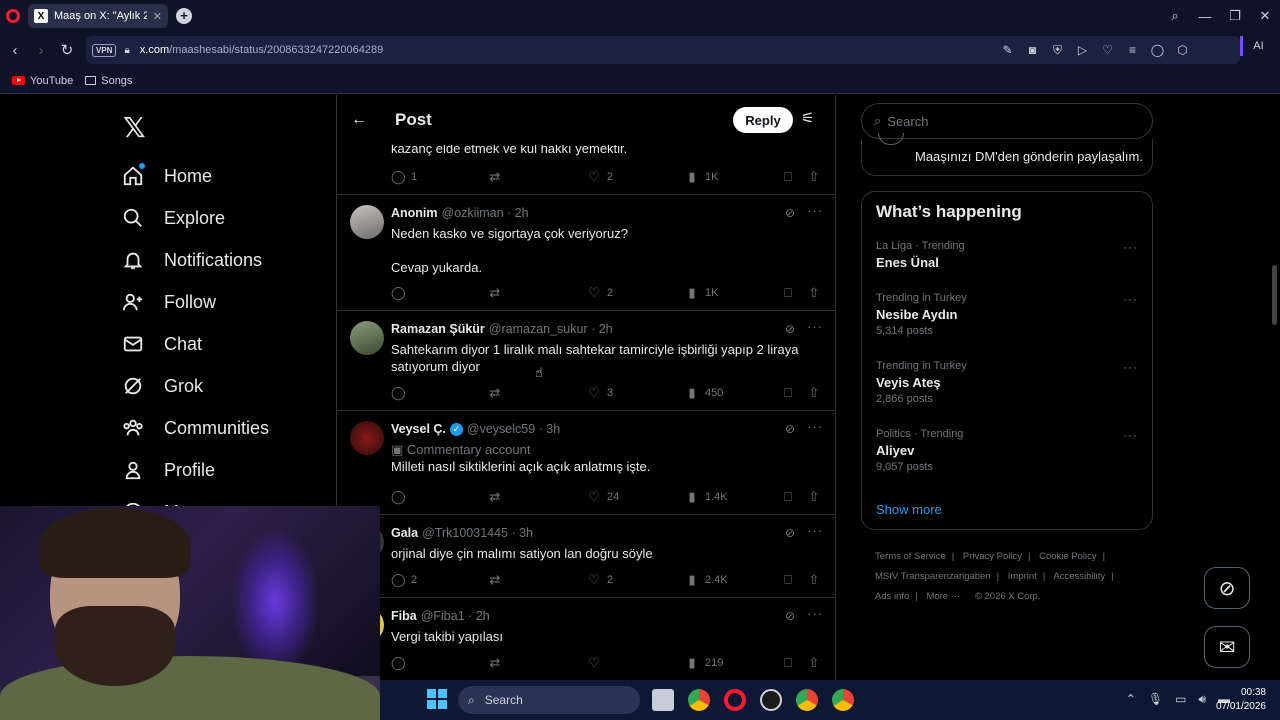 The width and height of the screenshot is (1280, 720). I want to click on close-window-icon: ✕, so click(1265, 16).